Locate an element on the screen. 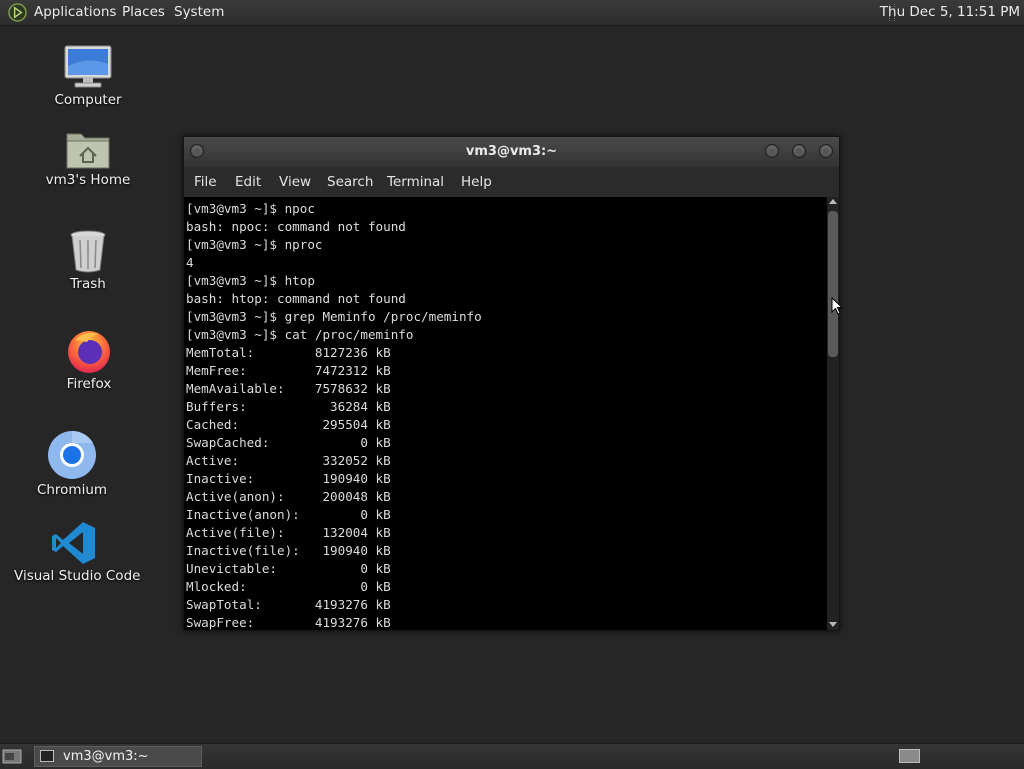 This screenshot has height=769, width=1024. system-menu: System is located at coordinates (199, 12).